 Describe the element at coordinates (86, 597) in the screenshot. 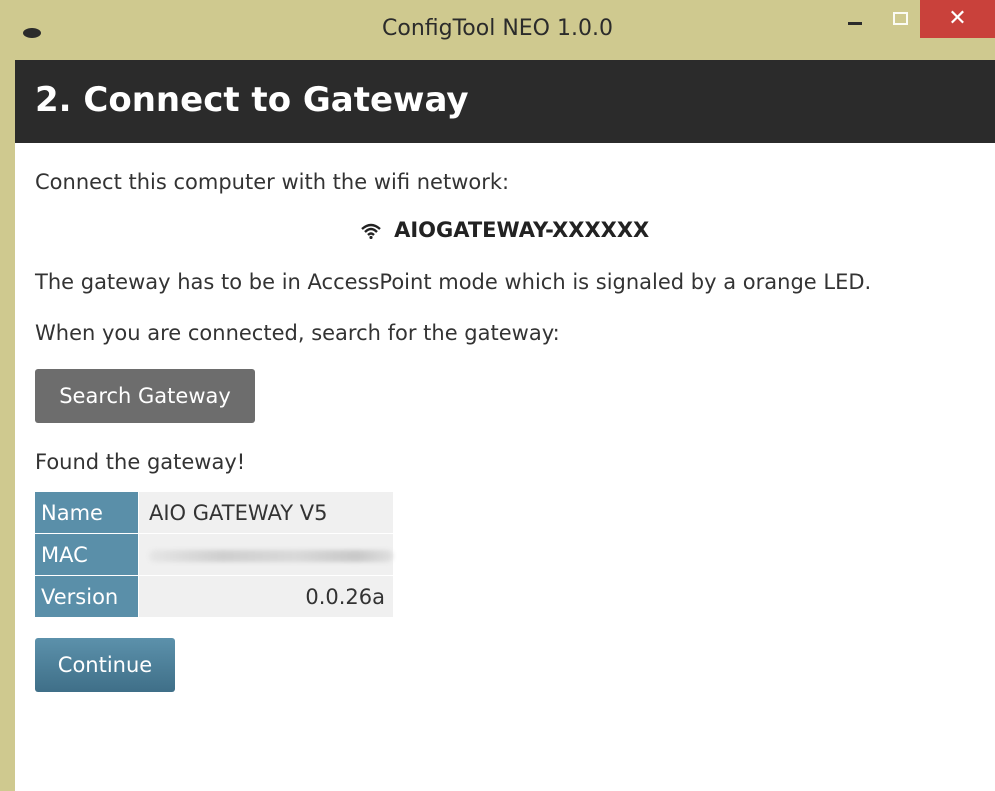

I see `version-label: Version` at that location.